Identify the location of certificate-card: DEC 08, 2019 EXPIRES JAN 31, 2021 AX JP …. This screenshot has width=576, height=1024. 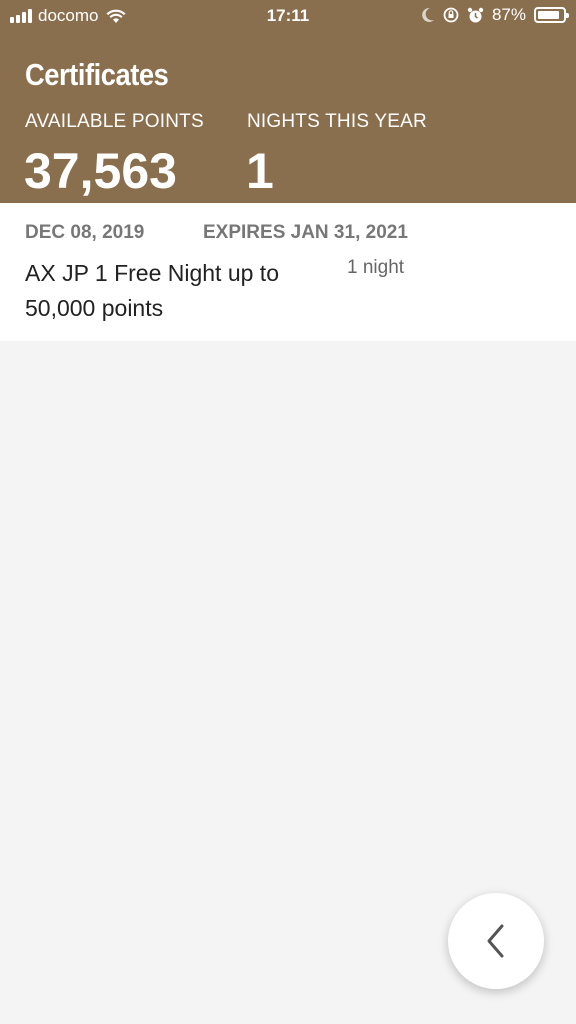
(288, 272).